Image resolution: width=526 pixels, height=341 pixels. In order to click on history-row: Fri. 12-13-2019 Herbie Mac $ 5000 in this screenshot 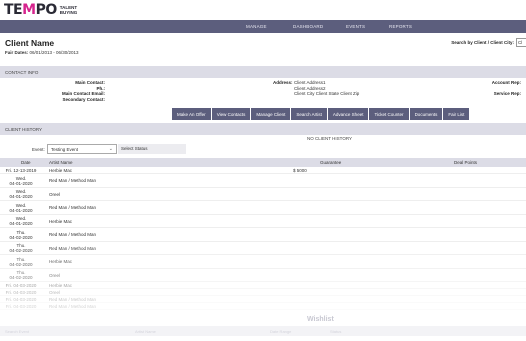, I will do `click(263, 170)`.